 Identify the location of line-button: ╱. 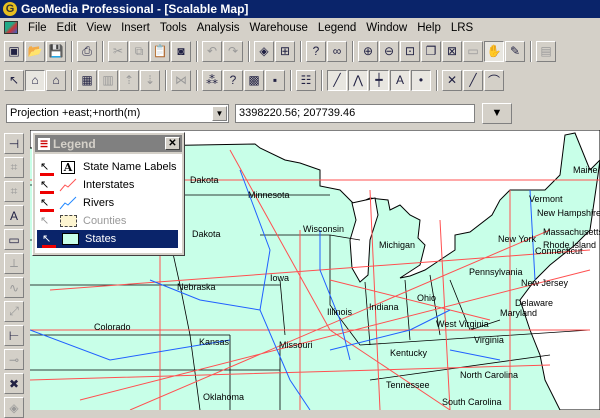
(337, 80).